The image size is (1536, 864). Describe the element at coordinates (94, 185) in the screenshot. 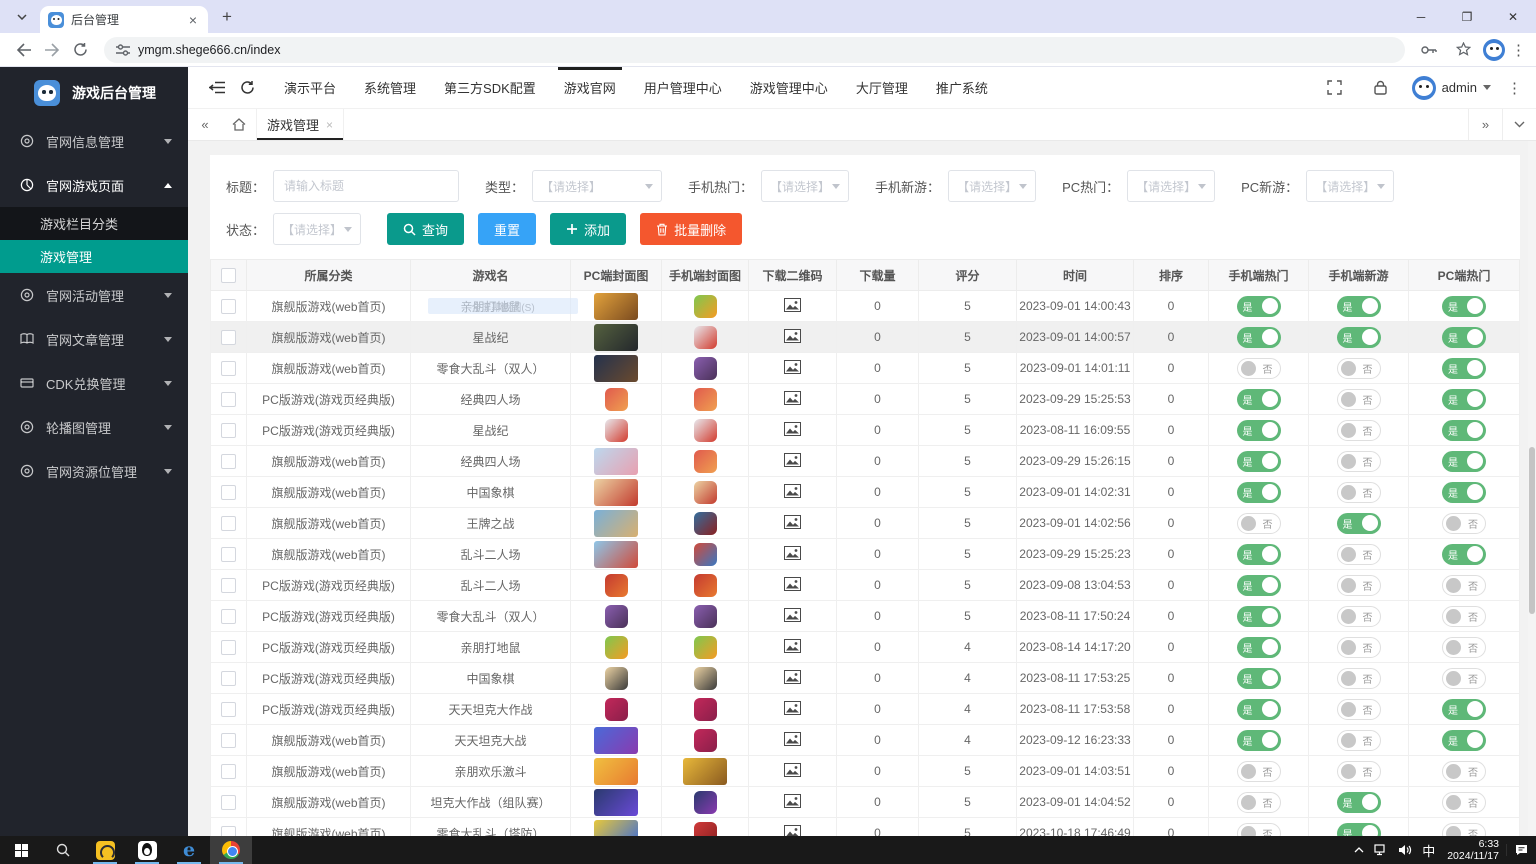

I see `sidebar-item-1: 官网游戏页面` at that location.